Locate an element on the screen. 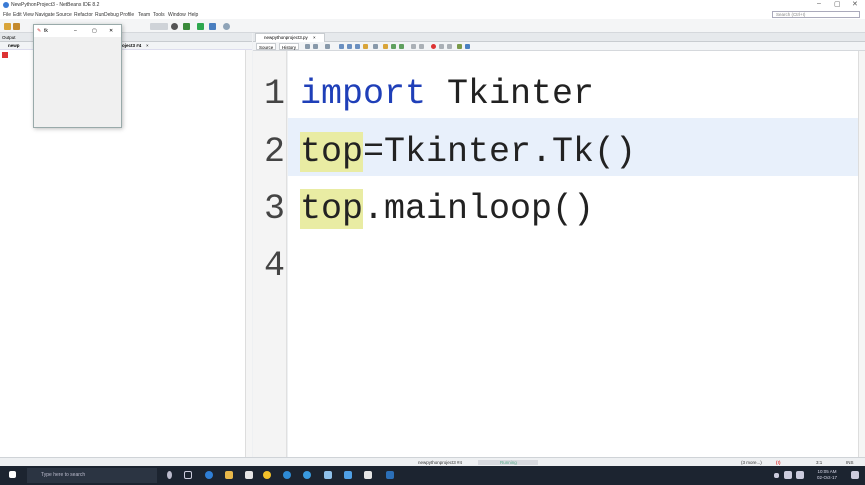 The width and height of the screenshot is (865, 485). graph-icon is located at coordinates (467, 46).